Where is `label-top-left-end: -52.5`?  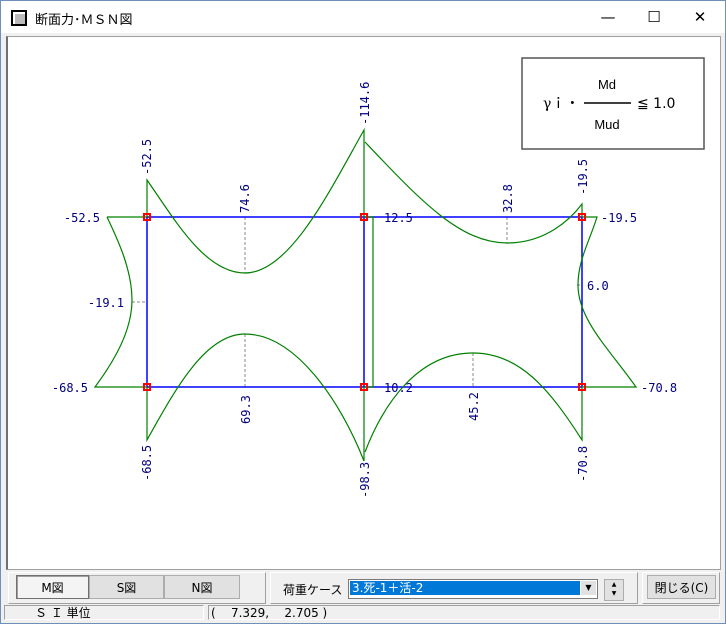 label-top-left-end: -52.5 is located at coordinates (82, 218).